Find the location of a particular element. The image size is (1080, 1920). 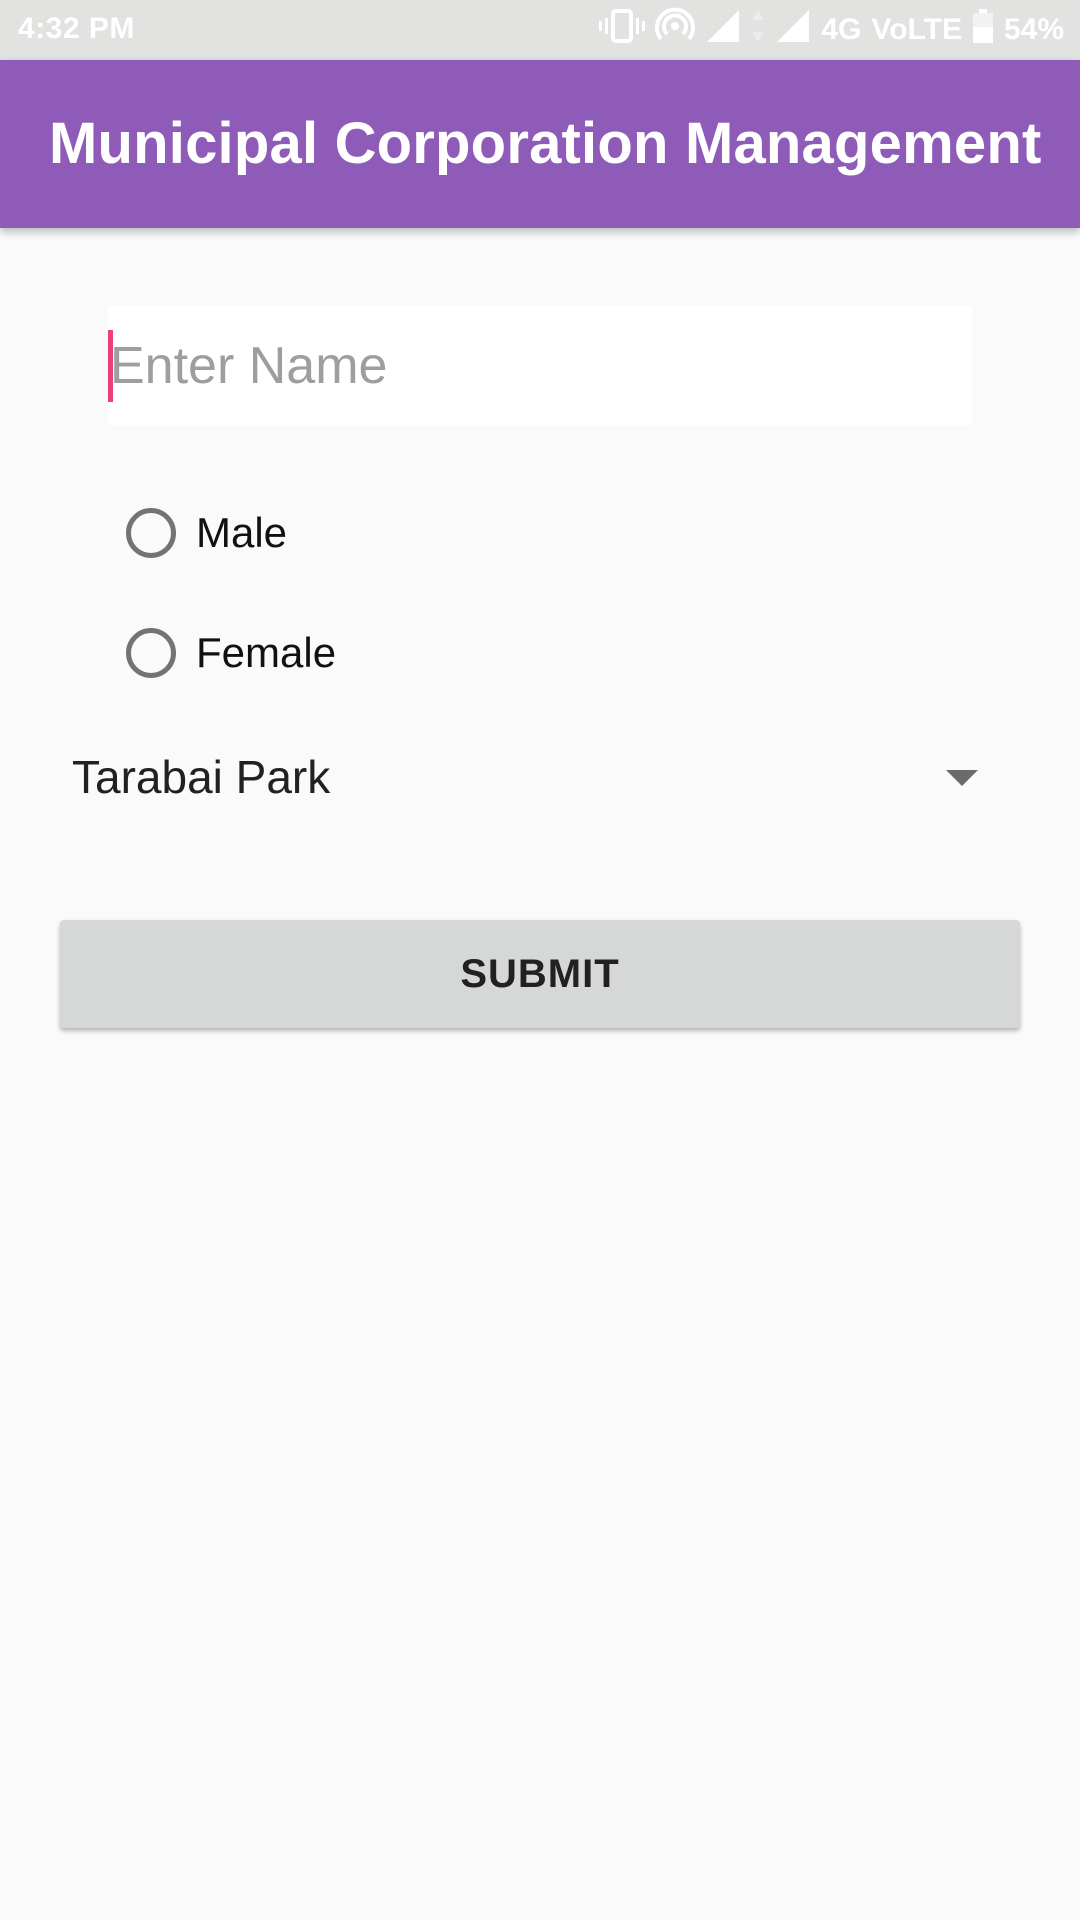

volte-label: VoLTE is located at coordinates (916, 29).